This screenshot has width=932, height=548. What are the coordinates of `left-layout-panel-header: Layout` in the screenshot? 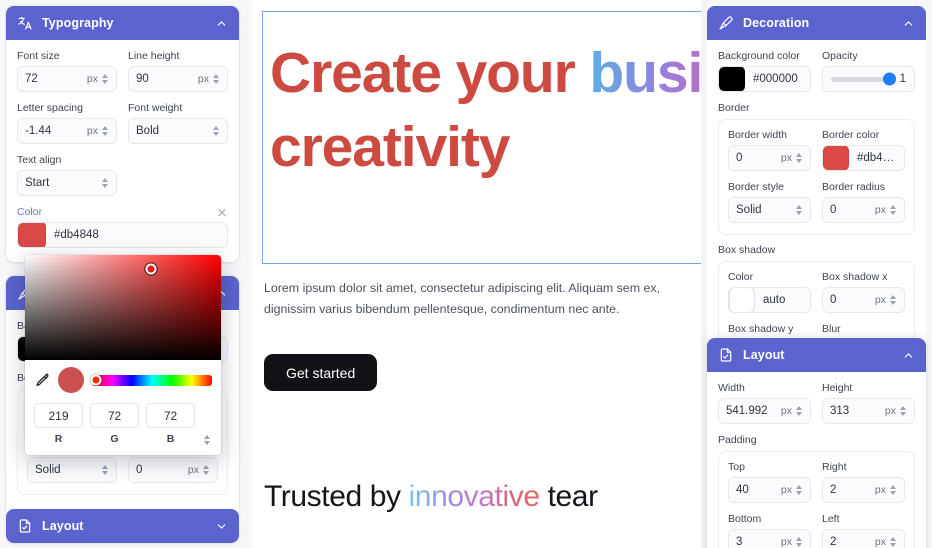 It's located at (122, 526).